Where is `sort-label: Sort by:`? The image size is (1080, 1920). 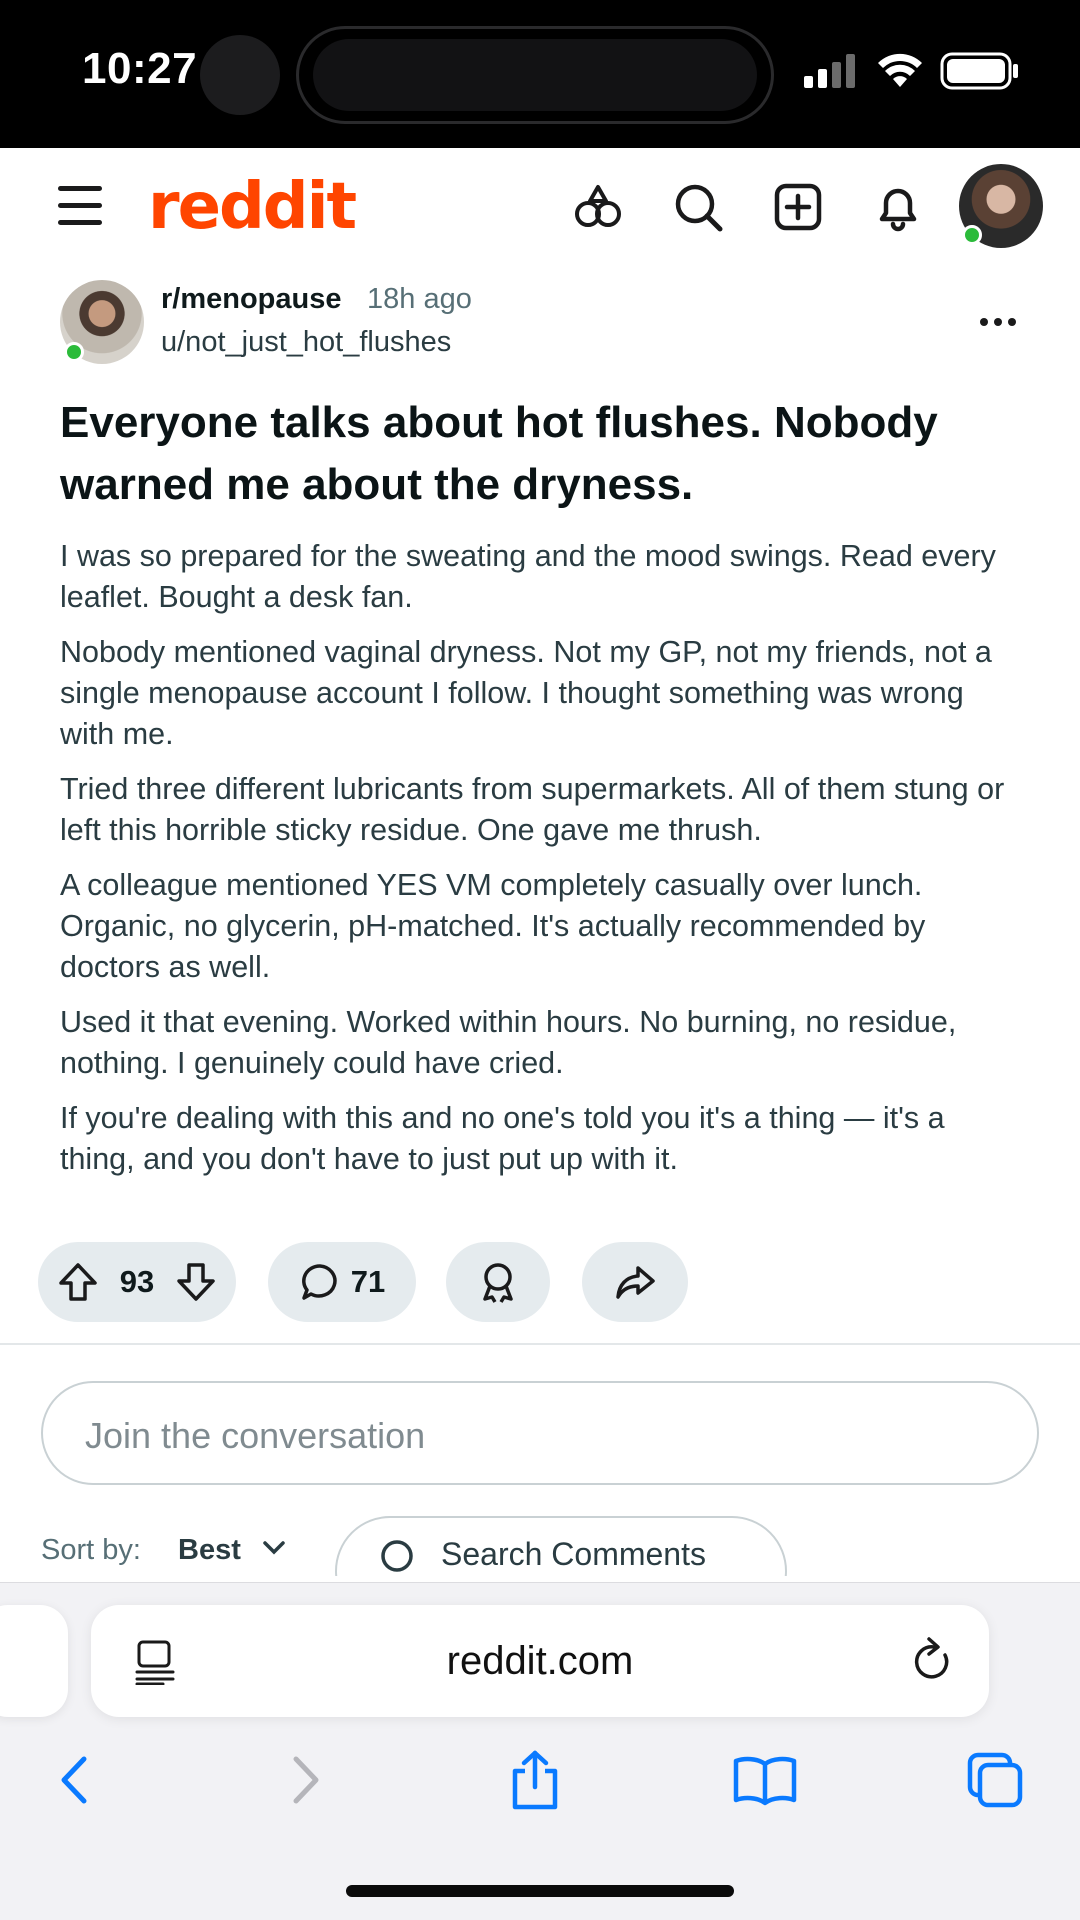 sort-label: Sort by: is located at coordinates (91, 1550).